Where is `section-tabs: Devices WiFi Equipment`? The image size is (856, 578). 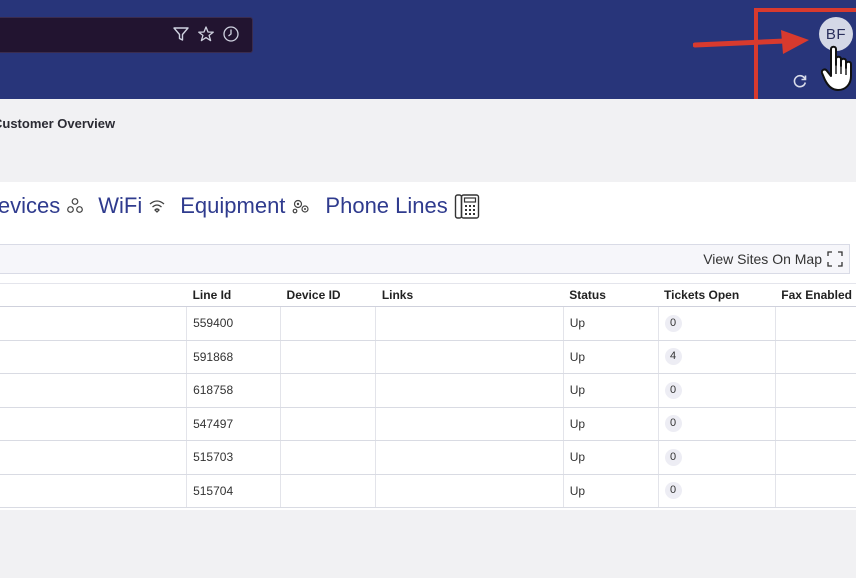
section-tabs: Devices WiFi Equipment is located at coordinates (247, 206).